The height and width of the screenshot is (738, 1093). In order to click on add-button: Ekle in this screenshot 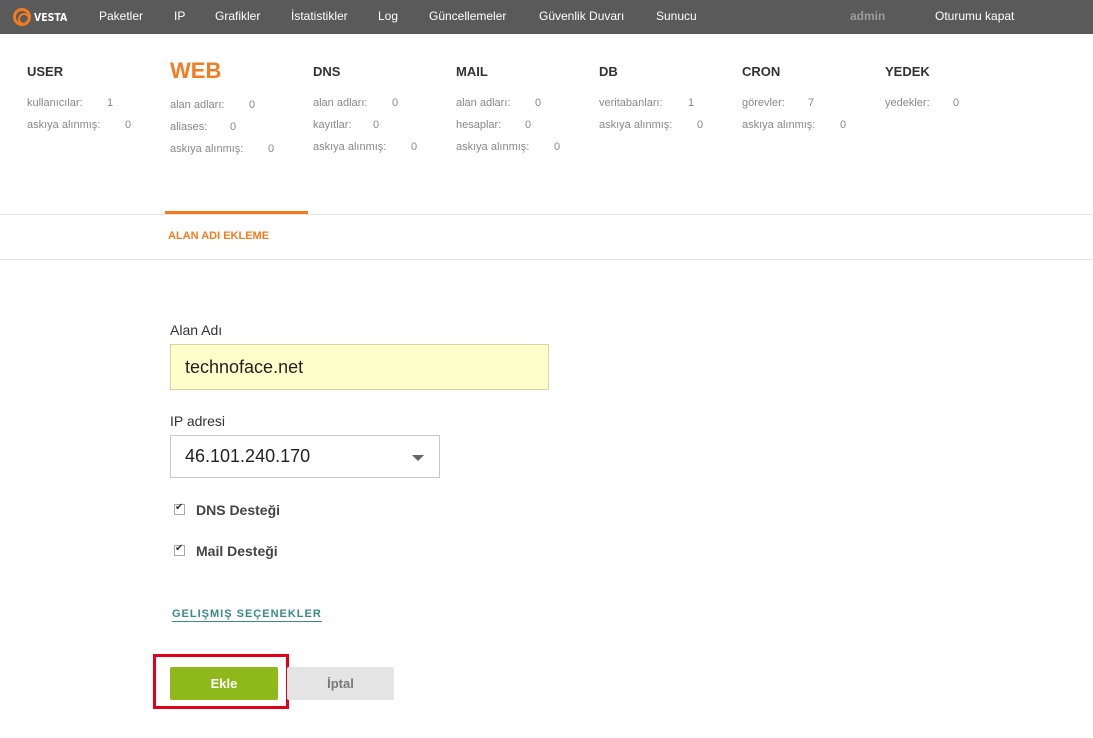, I will do `click(224, 683)`.